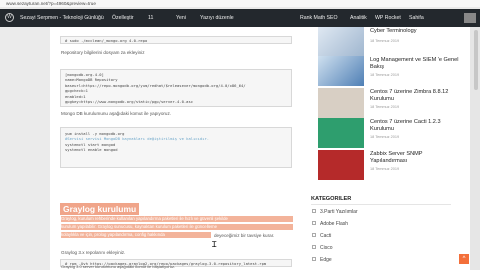 This screenshot has width=480, height=270. I want to click on code-line: # sudo ./mcclean/_mongo-org 4.0.repo, so click(106, 40).